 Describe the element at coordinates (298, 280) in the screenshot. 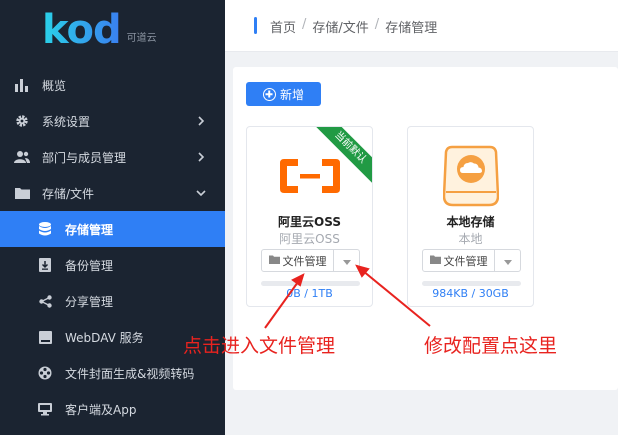

I see `arrow-left-head` at that location.